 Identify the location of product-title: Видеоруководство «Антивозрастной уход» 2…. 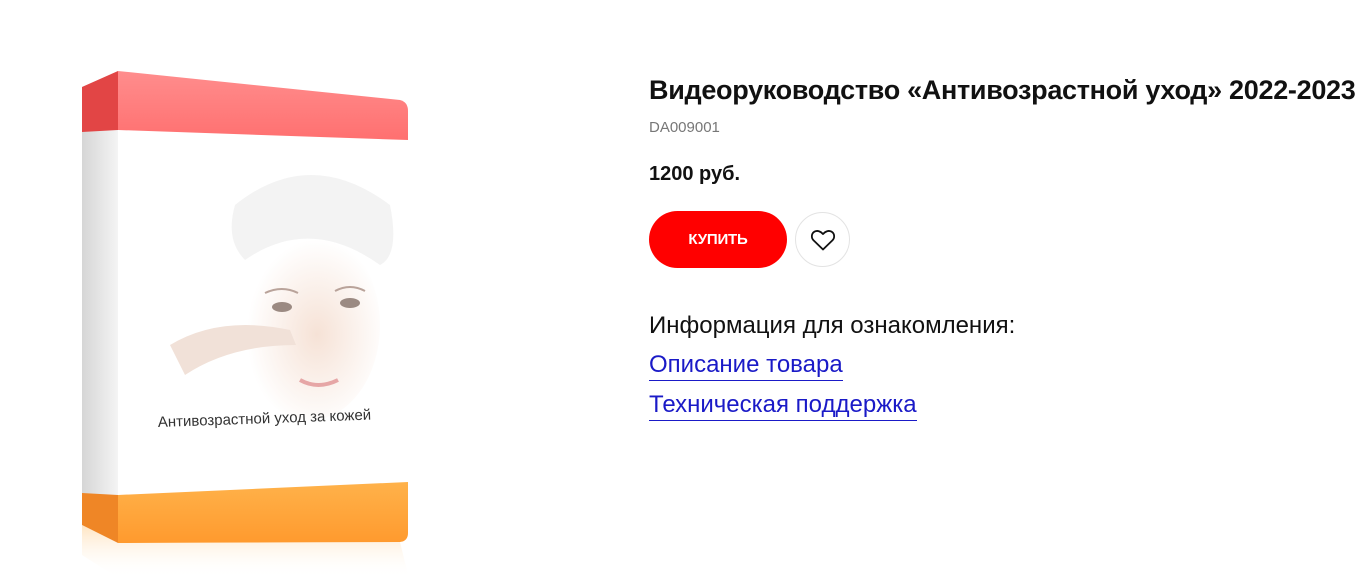
(1002, 90).